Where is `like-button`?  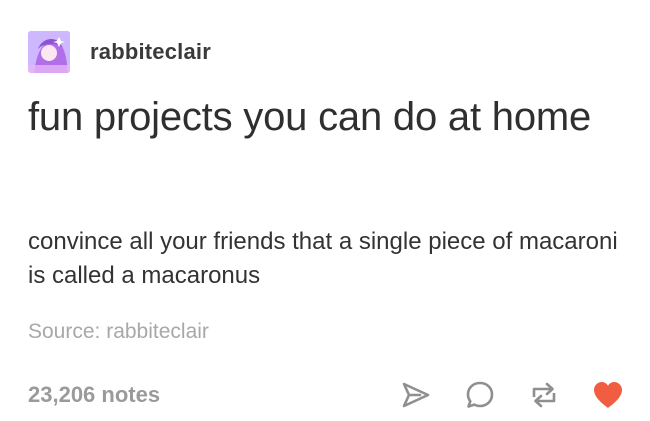
like-button is located at coordinates (608, 395).